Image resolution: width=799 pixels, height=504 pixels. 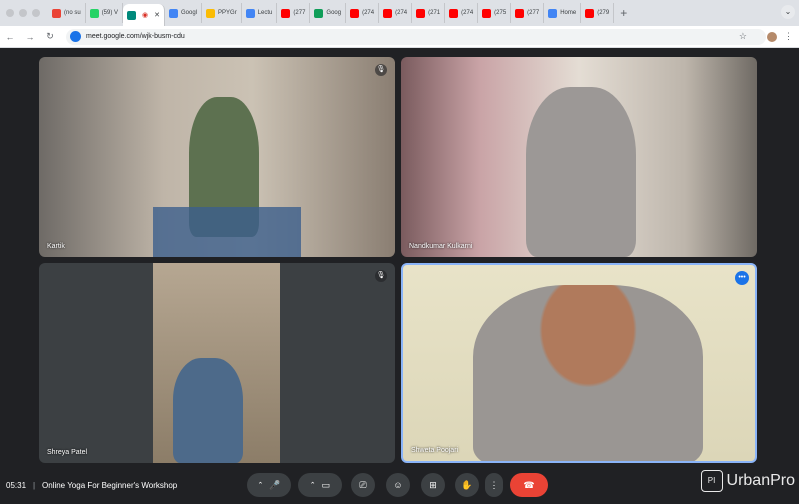 I want to click on browser-menu-icon: ⋮, so click(x=788, y=36).